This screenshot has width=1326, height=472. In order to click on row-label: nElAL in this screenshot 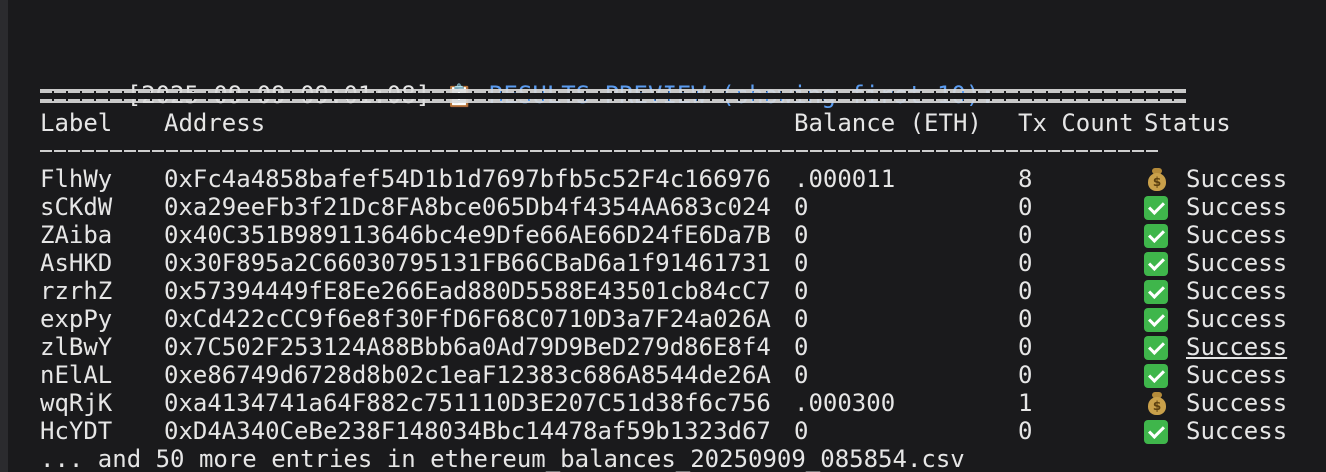, I will do `click(76, 375)`.